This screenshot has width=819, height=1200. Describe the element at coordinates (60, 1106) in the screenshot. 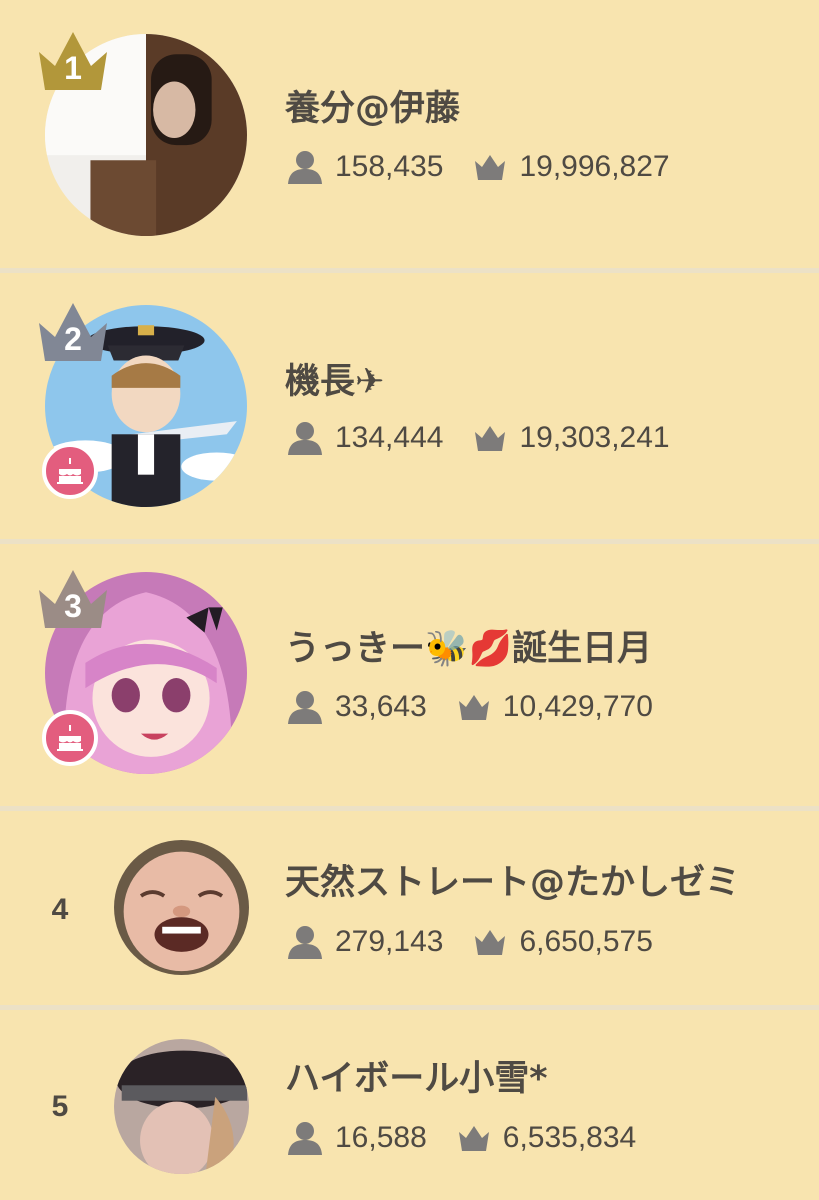

I see `rank-number: 5` at that location.